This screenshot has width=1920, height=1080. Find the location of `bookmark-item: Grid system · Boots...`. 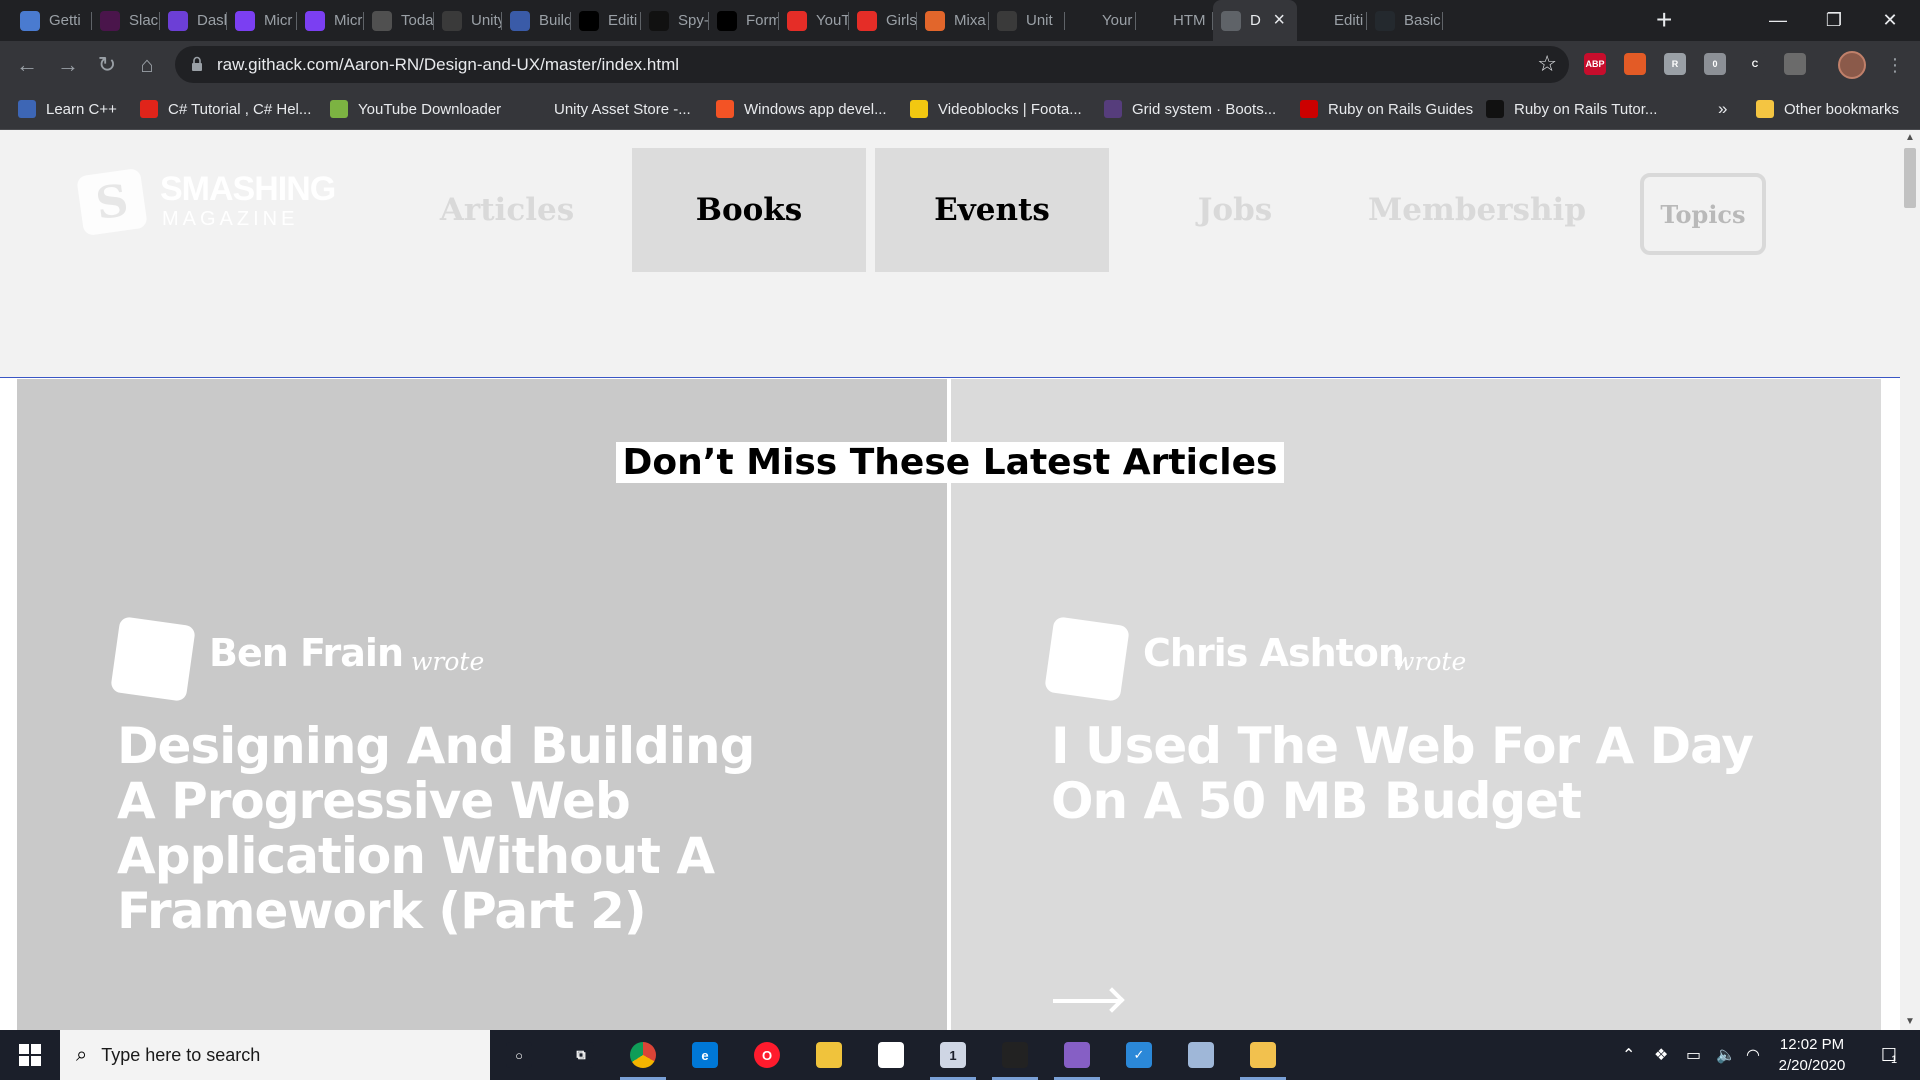

bookmark-item: Grid system · Boots... is located at coordinates (1190, 109).